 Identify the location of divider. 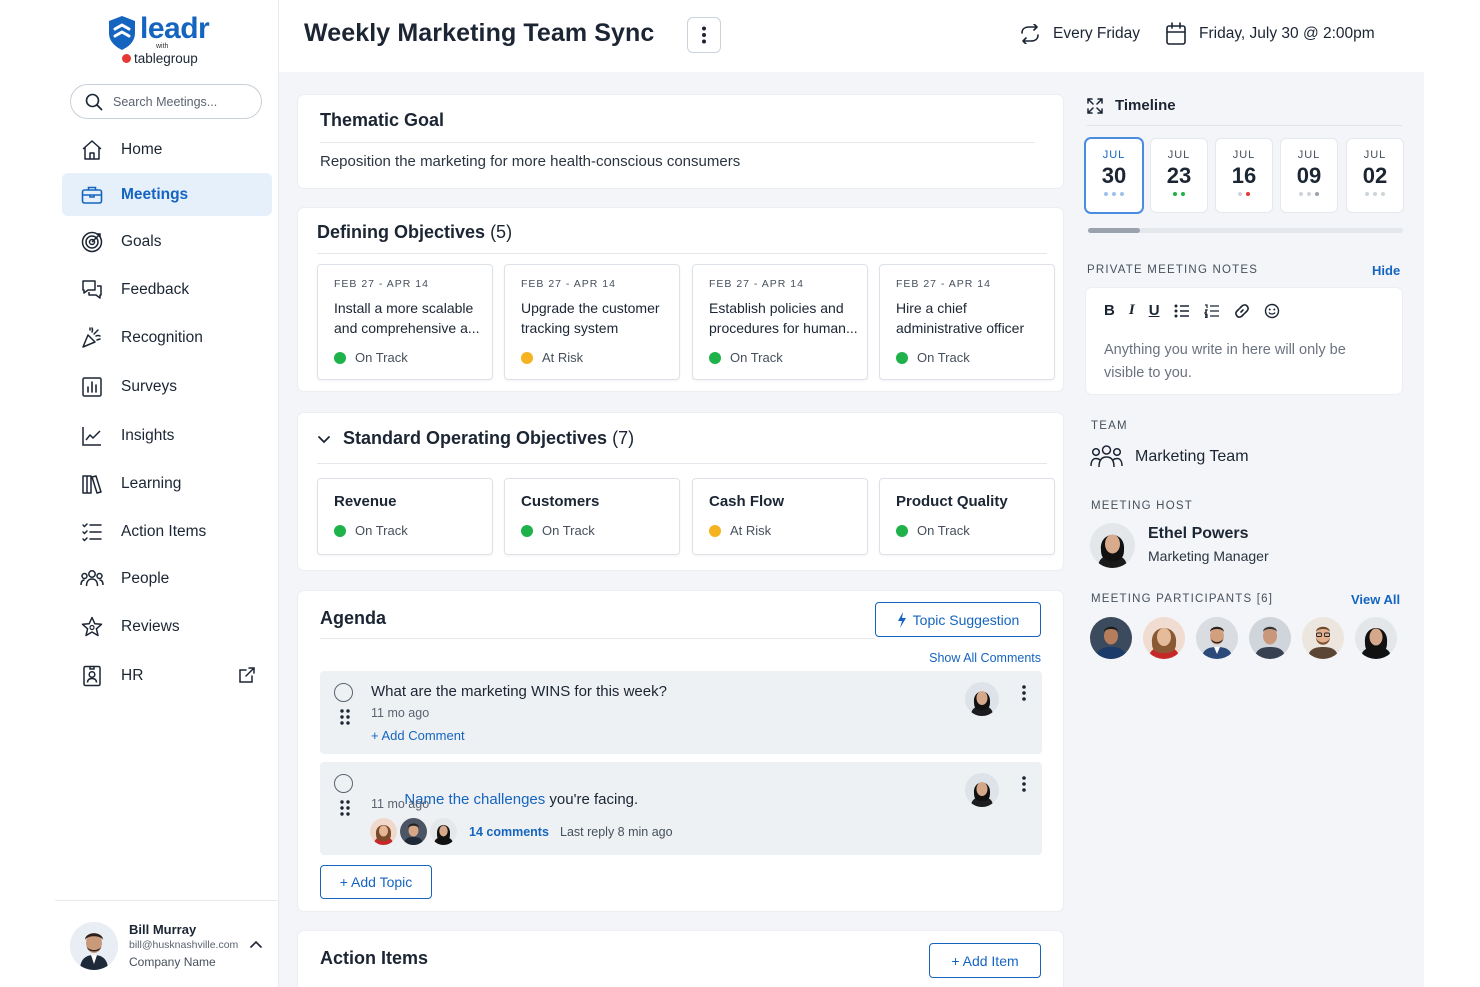
(597, 638).